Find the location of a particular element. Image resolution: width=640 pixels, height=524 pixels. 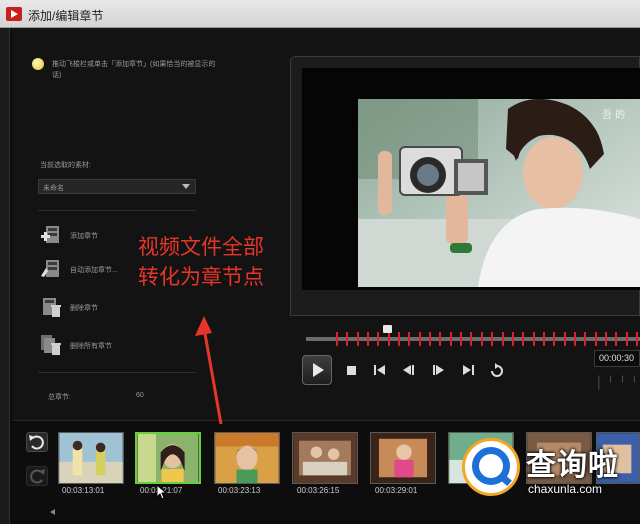

undo-icon is located at coordinates (36, 442).